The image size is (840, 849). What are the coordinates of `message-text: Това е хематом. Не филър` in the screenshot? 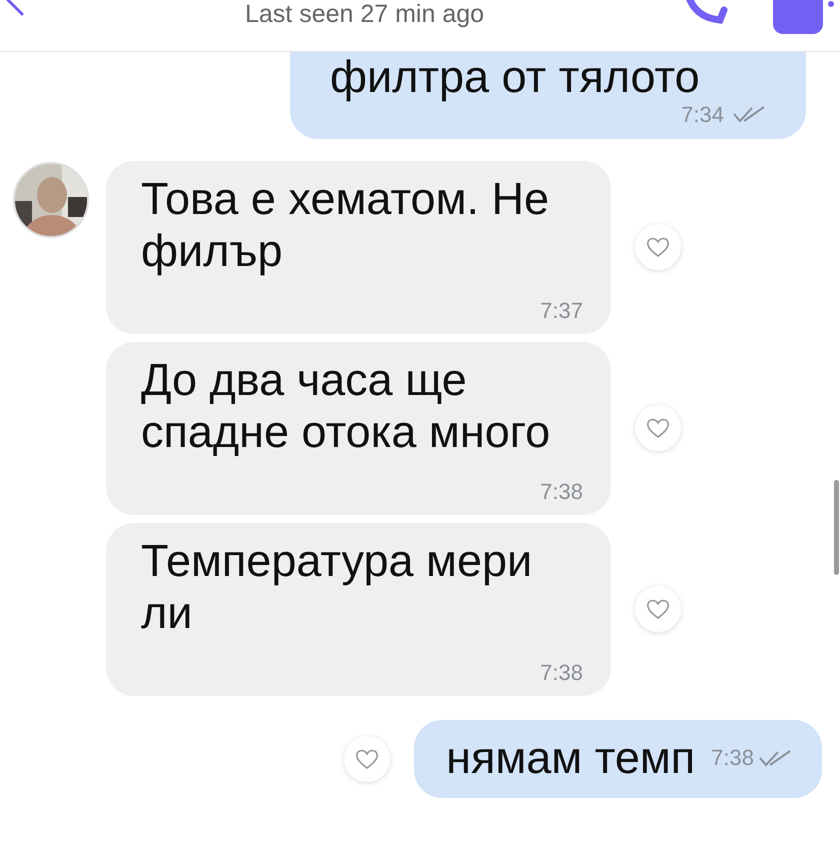 It's located at (345, 224).